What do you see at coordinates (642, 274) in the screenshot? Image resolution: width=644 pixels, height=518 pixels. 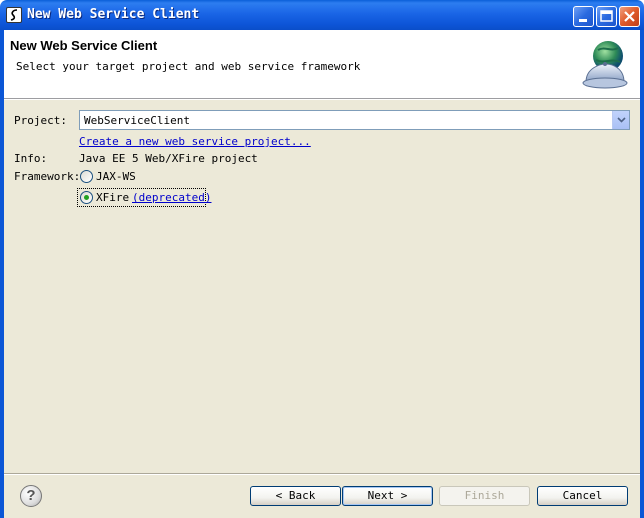 I see `window-frame-right` at bounding box center [642, 274].